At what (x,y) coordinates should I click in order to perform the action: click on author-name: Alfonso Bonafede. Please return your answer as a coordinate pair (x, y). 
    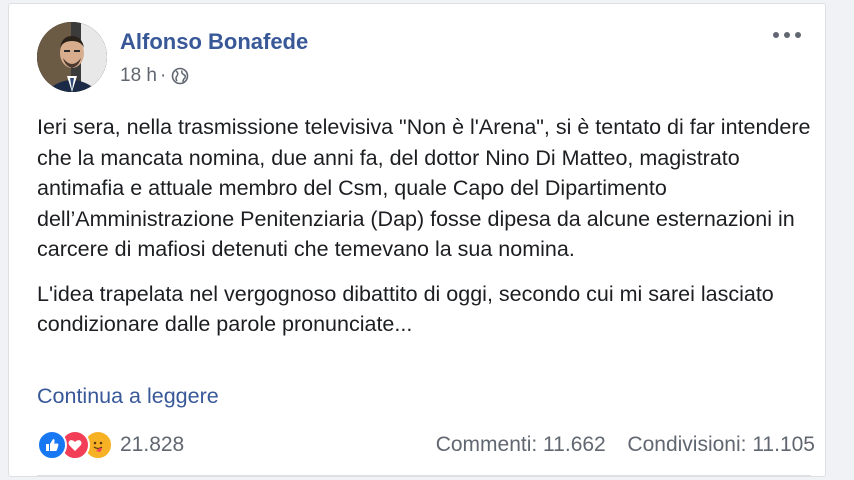
    Looking at the image, I should click on (214, 42).